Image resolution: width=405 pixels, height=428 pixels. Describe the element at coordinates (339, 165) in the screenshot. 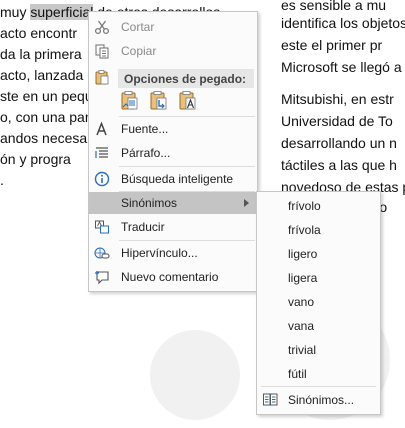

I see `document-text-line: táctiles a las que h` at that location.